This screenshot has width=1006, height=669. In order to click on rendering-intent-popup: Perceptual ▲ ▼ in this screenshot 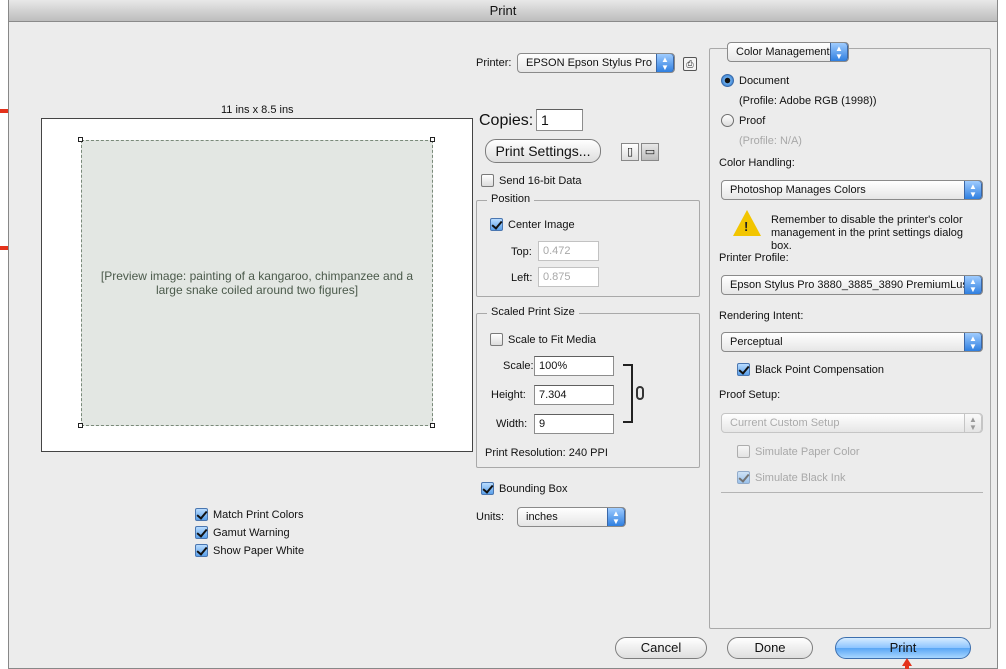, I will do `click(852, 342)`.